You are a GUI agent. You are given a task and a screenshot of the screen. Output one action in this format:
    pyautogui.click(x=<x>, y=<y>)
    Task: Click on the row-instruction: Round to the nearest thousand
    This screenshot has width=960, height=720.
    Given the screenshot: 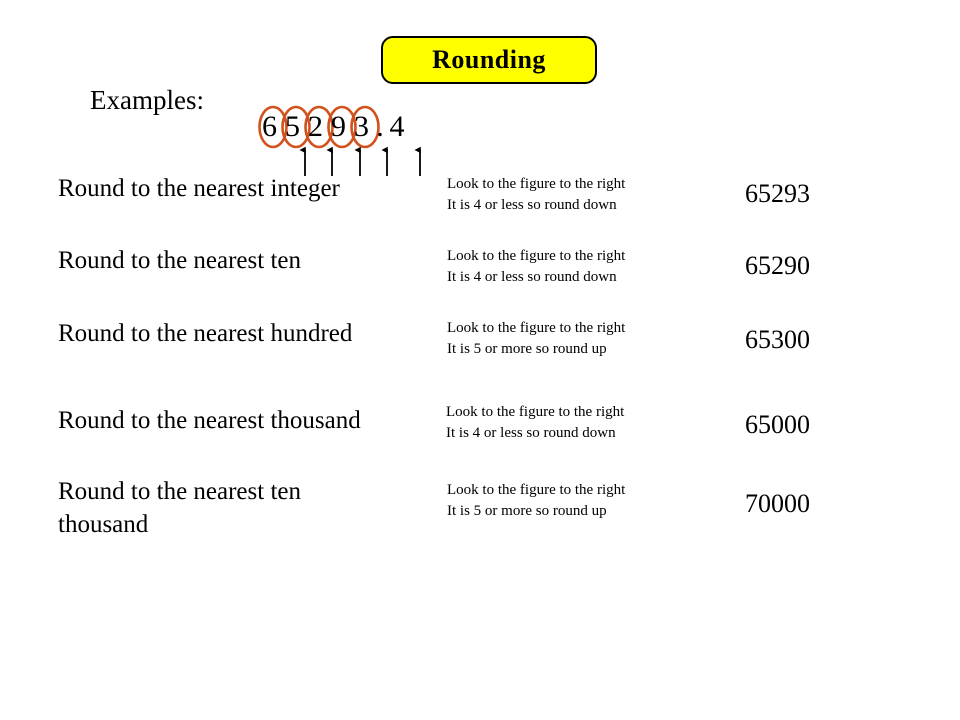 What is the action you would take?
    pyautogui.click(x=209, y=420)
    